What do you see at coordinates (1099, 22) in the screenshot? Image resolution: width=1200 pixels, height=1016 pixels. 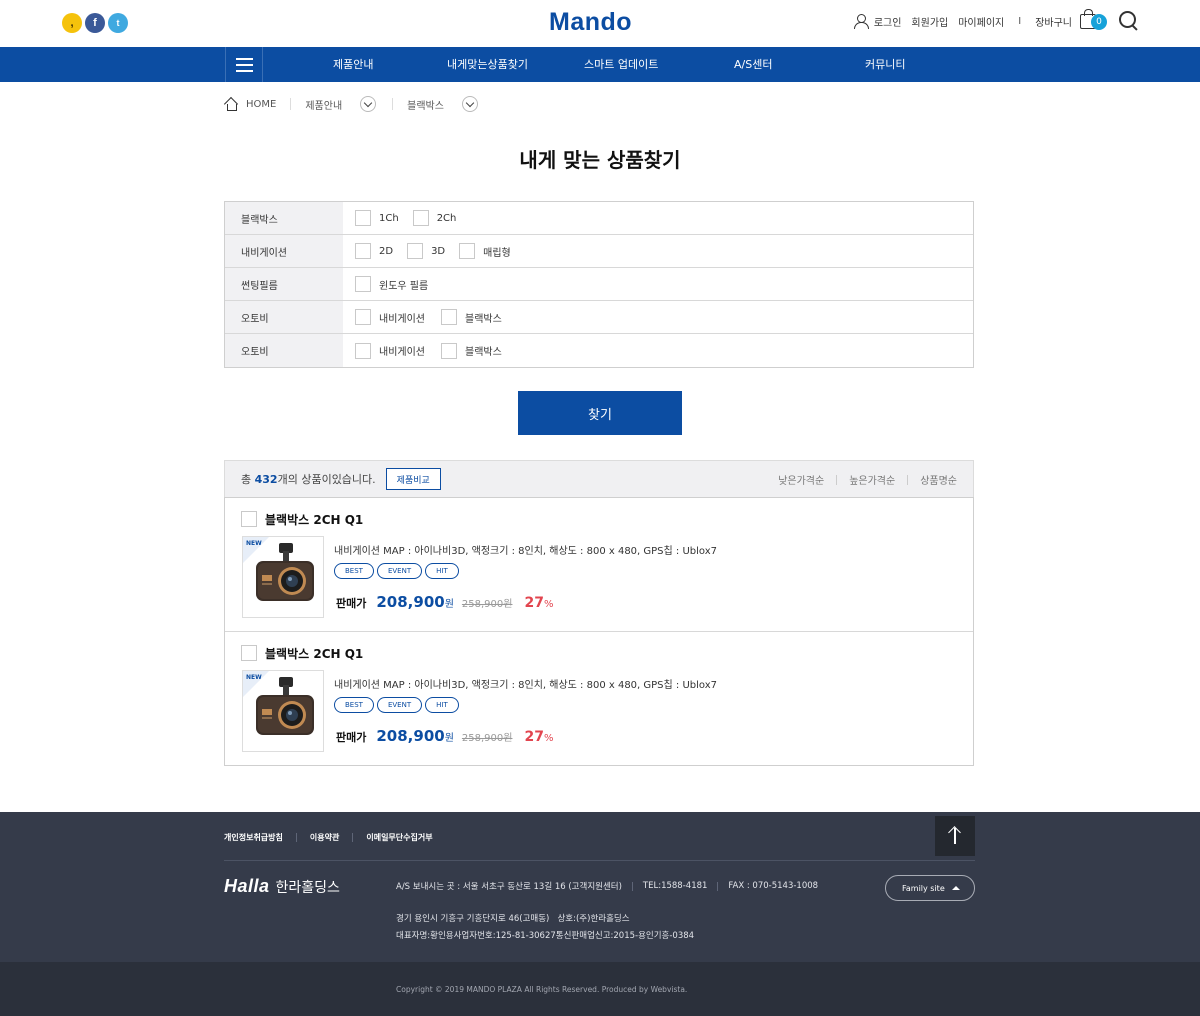 I see `cart-count-badge: 0` at bounding box center [1099, 22].